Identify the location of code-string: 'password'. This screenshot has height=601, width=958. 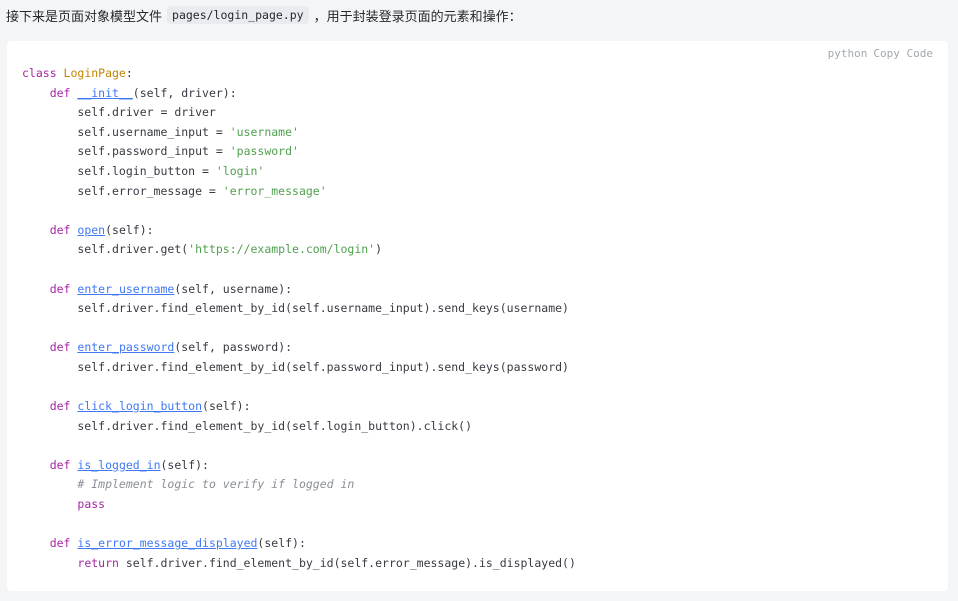
(264, 151).